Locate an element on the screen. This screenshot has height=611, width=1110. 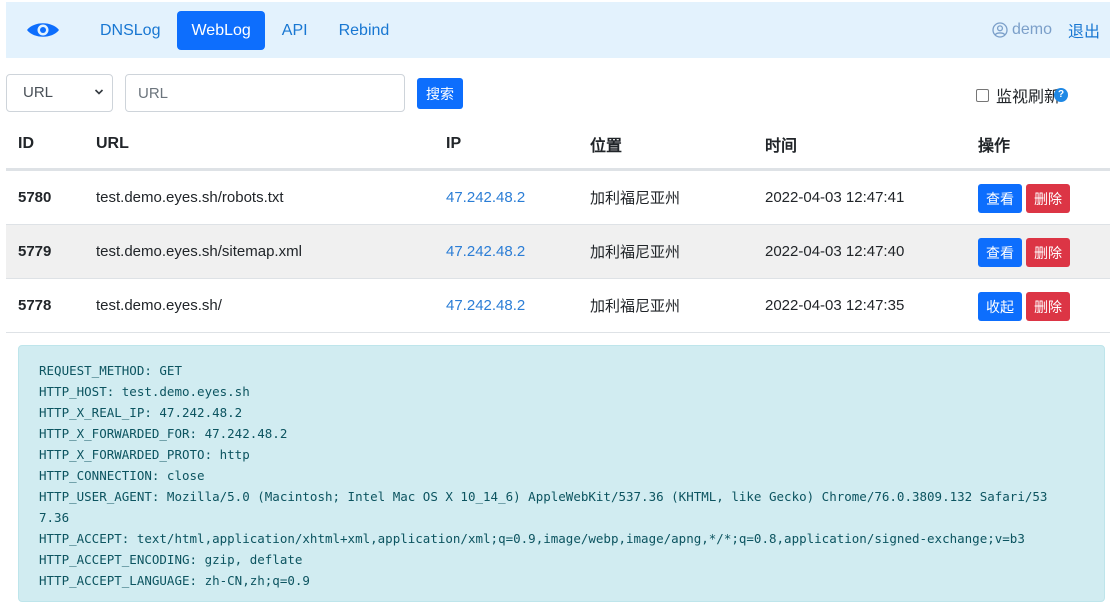
search-field-select: URL is located at coordinates (59, 93).